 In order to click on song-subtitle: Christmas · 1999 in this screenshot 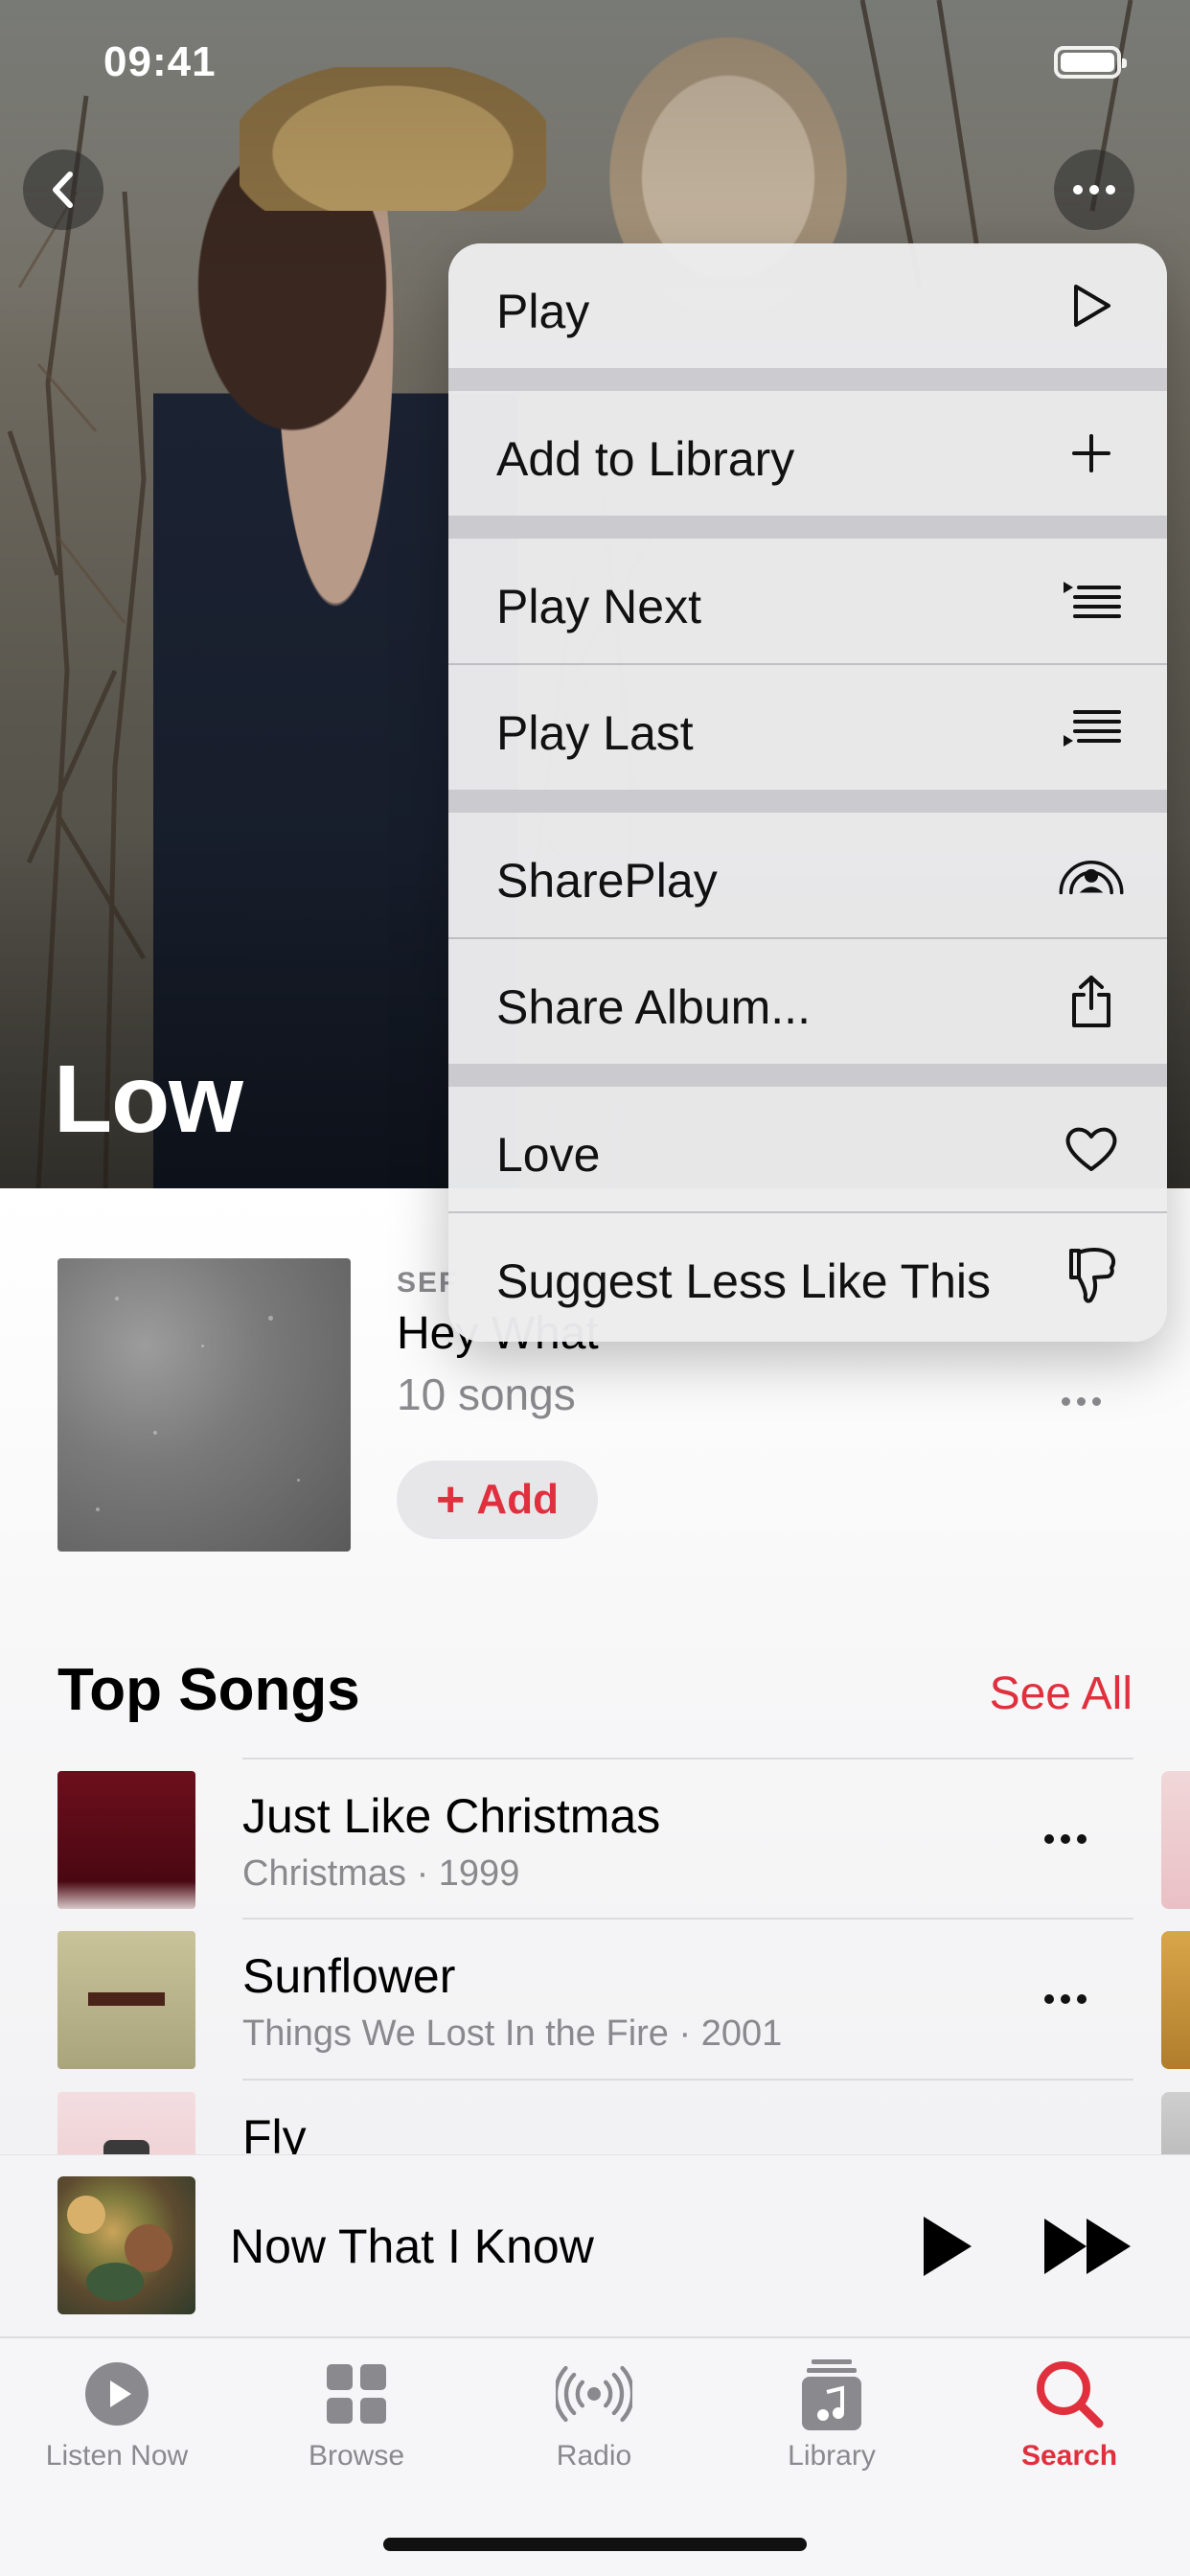, I will do `click(381, 1874)`.